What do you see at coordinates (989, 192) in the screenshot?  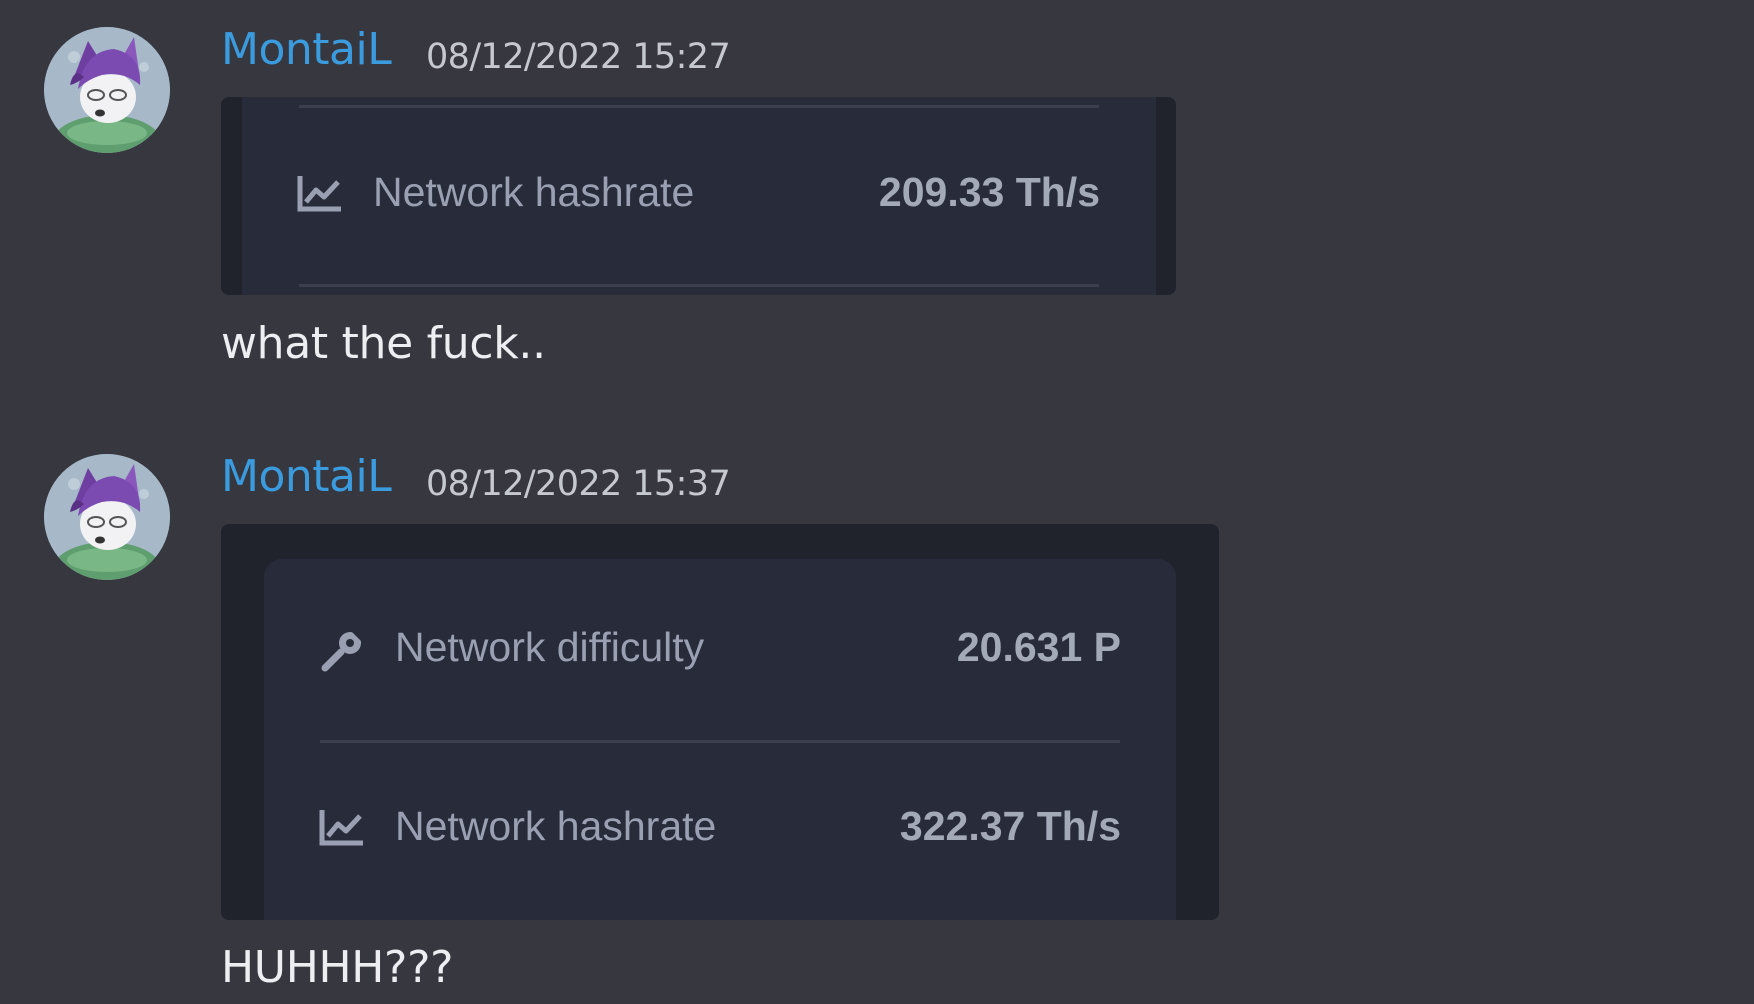 I see `stat-value: 209.33 Th/s` at bounding box center [989, 192].